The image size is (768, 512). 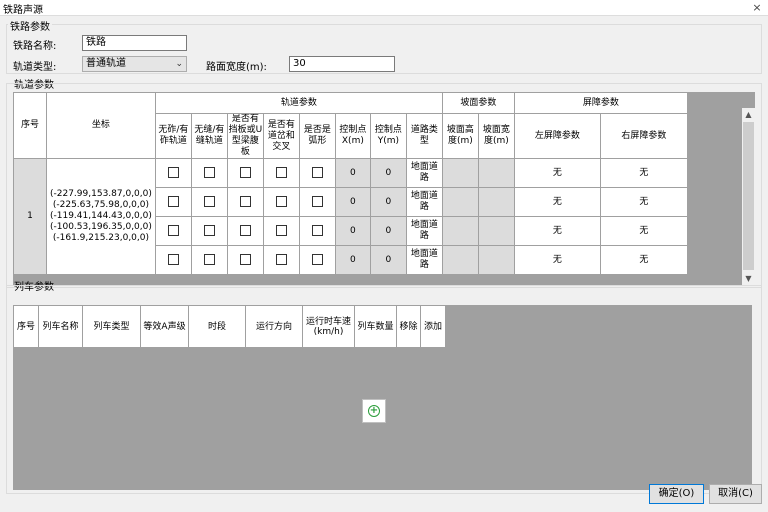 I want to click on header-control-x: 控制点X(m), so click(x=352, y=136).